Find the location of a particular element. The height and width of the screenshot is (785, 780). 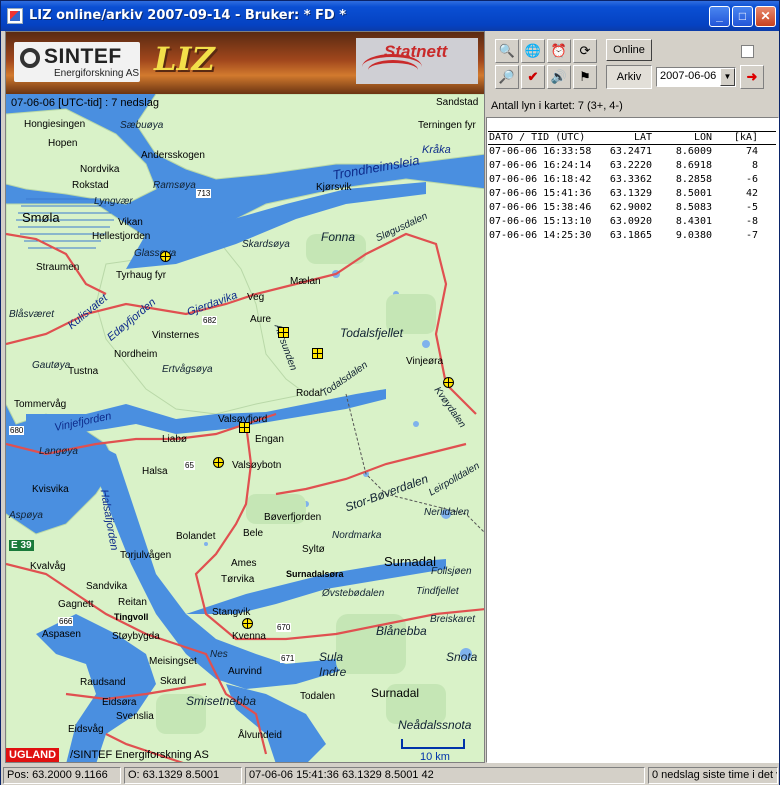

place-label: Surnadalsøra is located at coordinates (315, 574).